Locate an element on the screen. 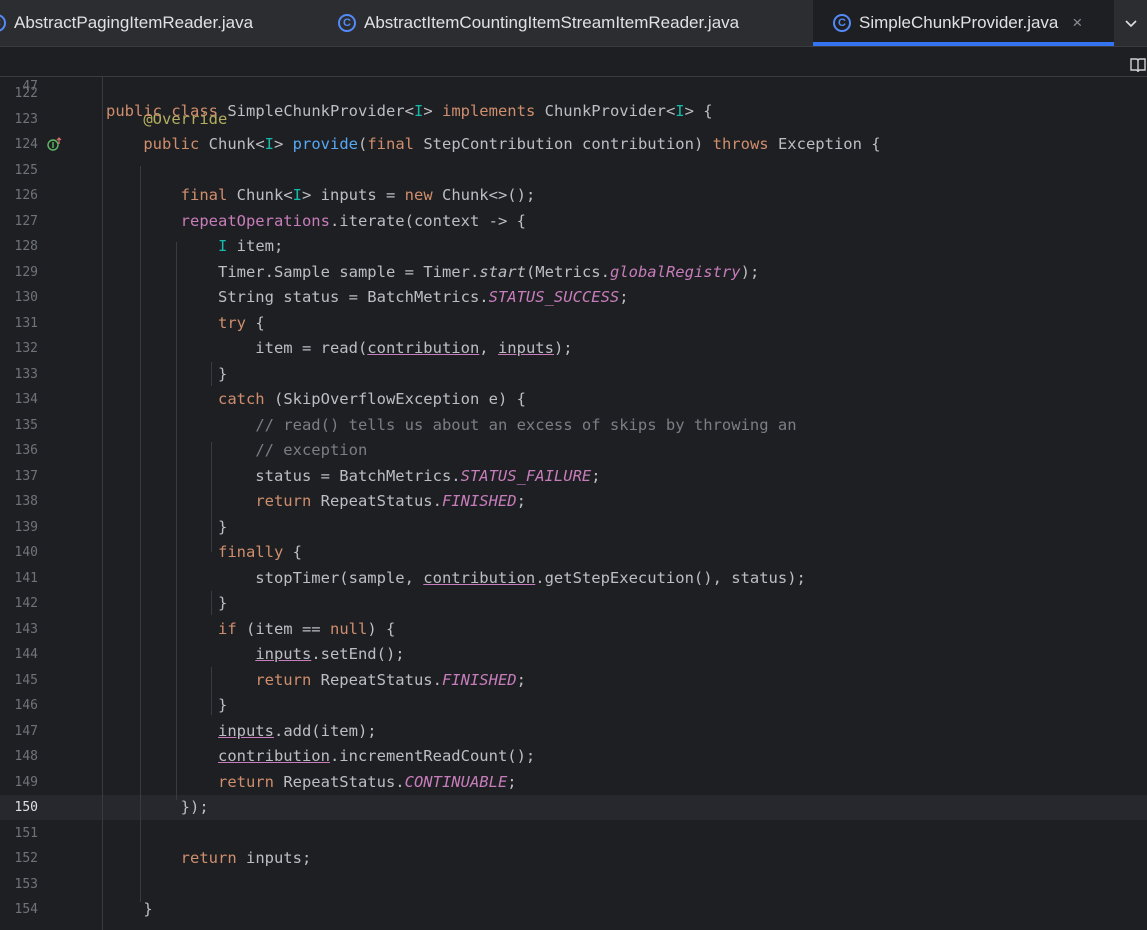  code-token: ChunkProvider< is located at coordinates (610, 111).